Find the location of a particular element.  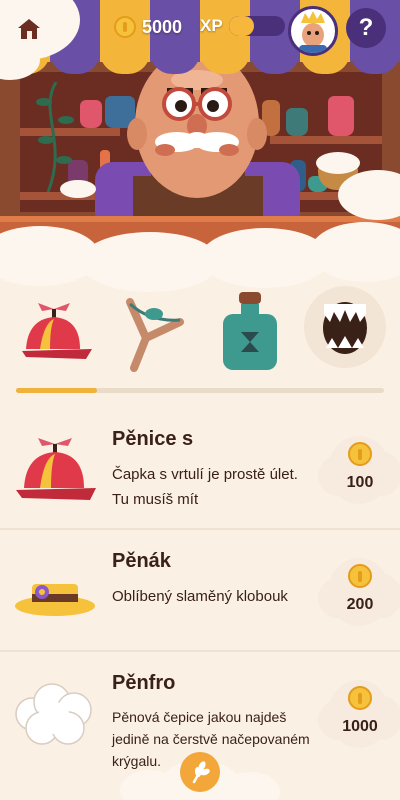

shopkeeper is located at coordinates (197, 140).